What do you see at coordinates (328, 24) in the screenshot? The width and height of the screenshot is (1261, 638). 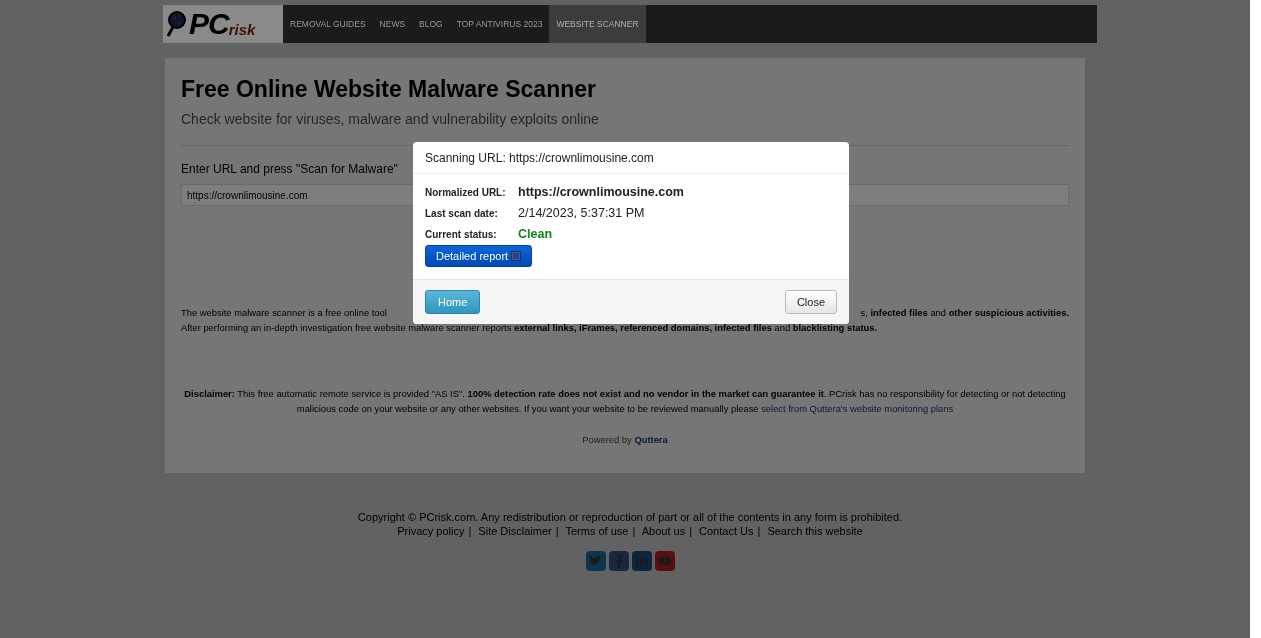 I see `nav-link: REMOVAL GUIDES` at bounding box center [328, 24].